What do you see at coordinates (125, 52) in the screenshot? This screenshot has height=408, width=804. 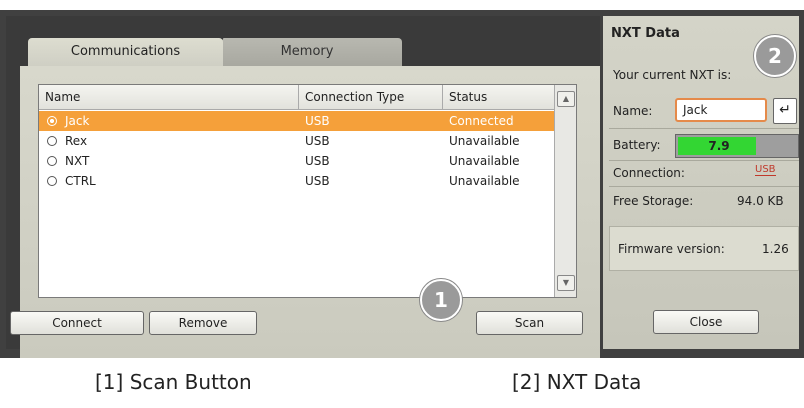 I see `tab-communications: Communications` at bounding box center [125, 52].